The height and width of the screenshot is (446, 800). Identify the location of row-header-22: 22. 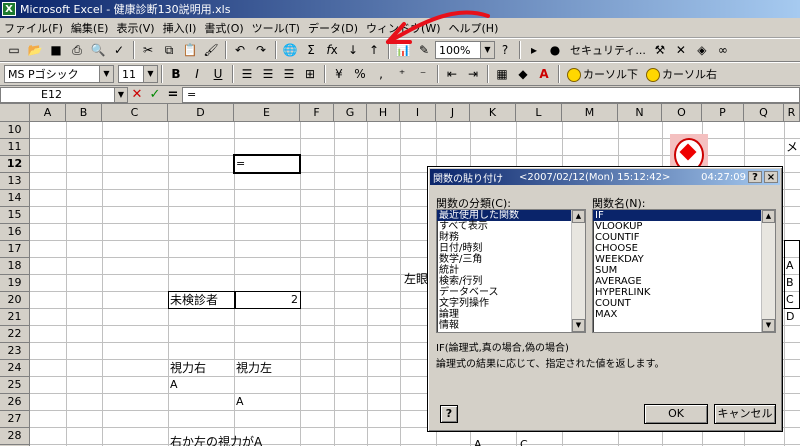
(15, 334).